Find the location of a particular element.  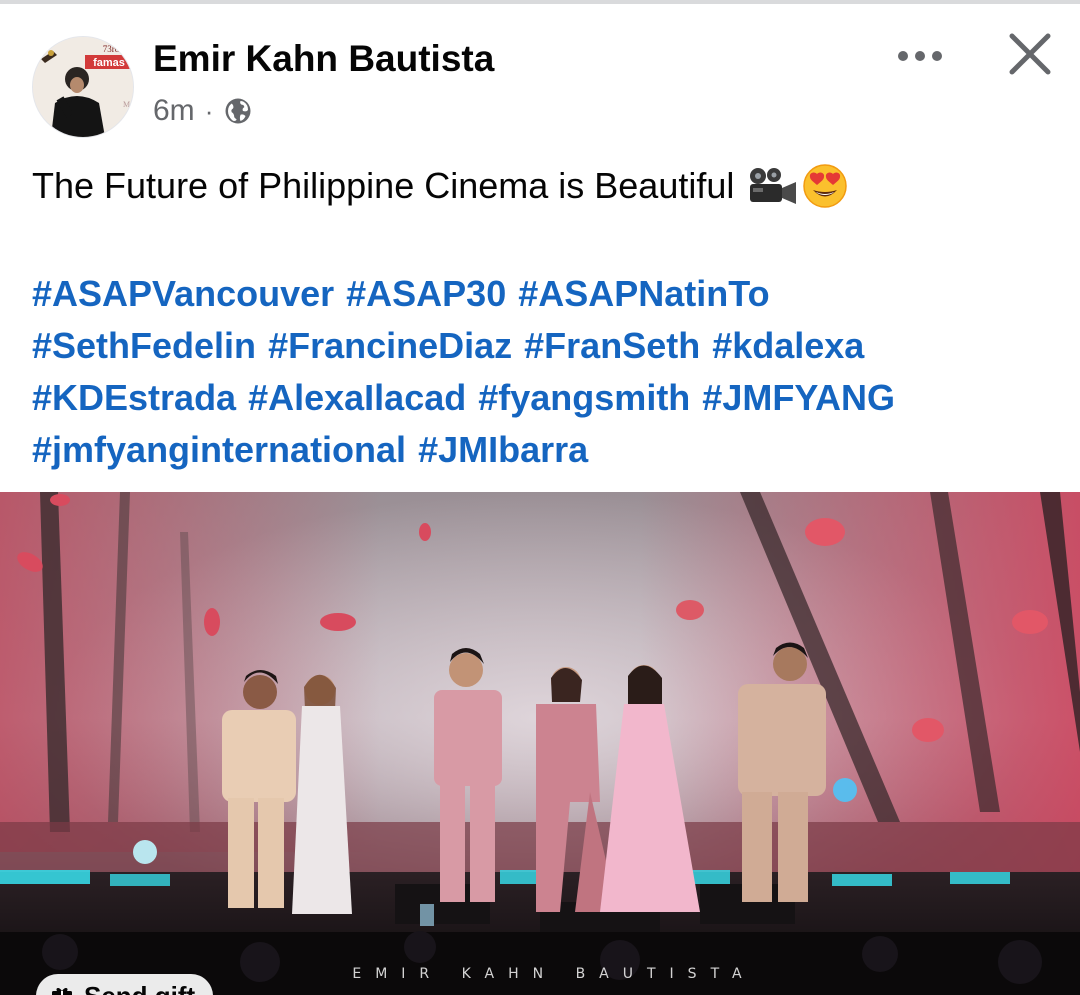

hashtag-link: #JMIbarra is located at coordinates (503, 450).